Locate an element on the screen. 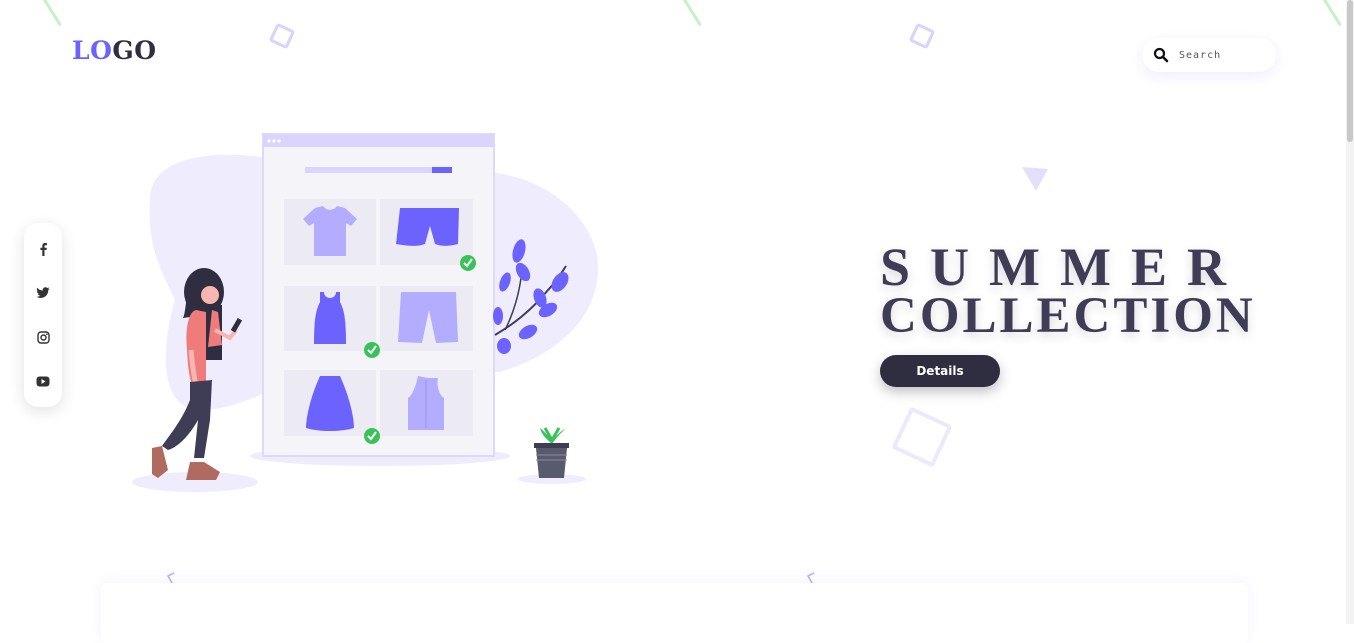 This screenshot has height=643, width=1354. hero-title-line1: SUMMER is located at coordinates (1063, 267).